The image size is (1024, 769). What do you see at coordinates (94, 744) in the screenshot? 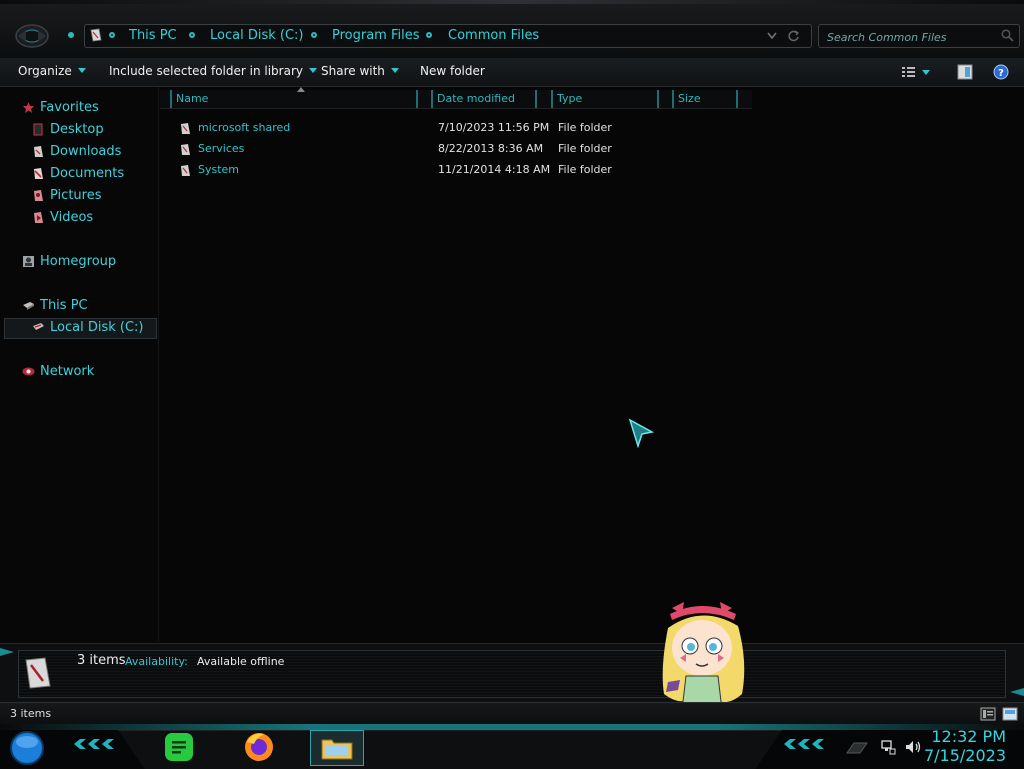
I see `taskbar-decor-left-icon` at bounding box center [94, 744].